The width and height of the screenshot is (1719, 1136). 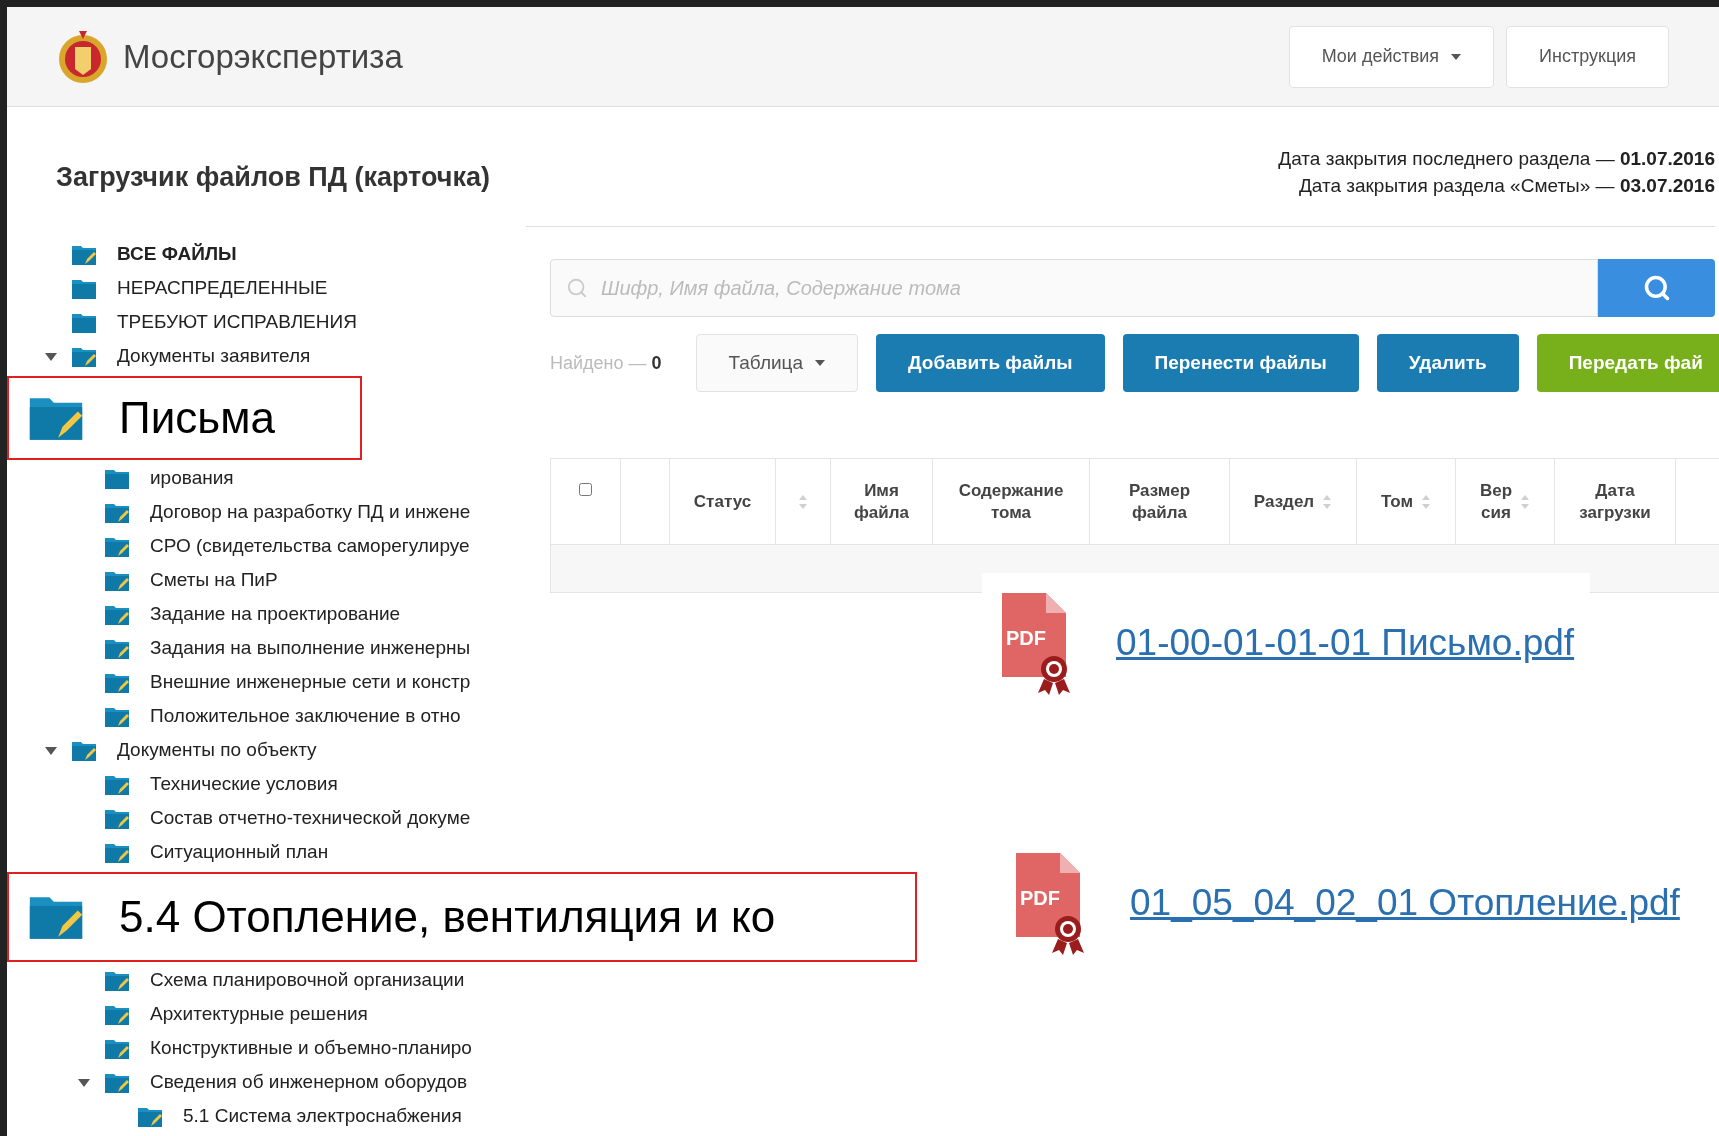 What do you see at coordinates (310, 546) in the screenshot?
I see `tree-item: СРО (свидетельства саморегулируе` at bounding box center [310, 546].